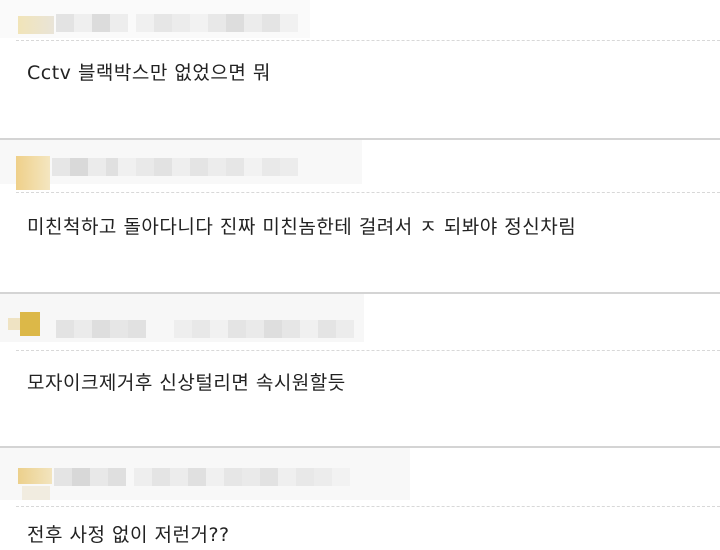  Describe the element at coordinates (302, 227) in the screenshot. I see `comment-text: 미친척하고 돌아다니다 진짜 미친놈한테 걸려서 ㅈ 되봐야 정신차림` at that location.